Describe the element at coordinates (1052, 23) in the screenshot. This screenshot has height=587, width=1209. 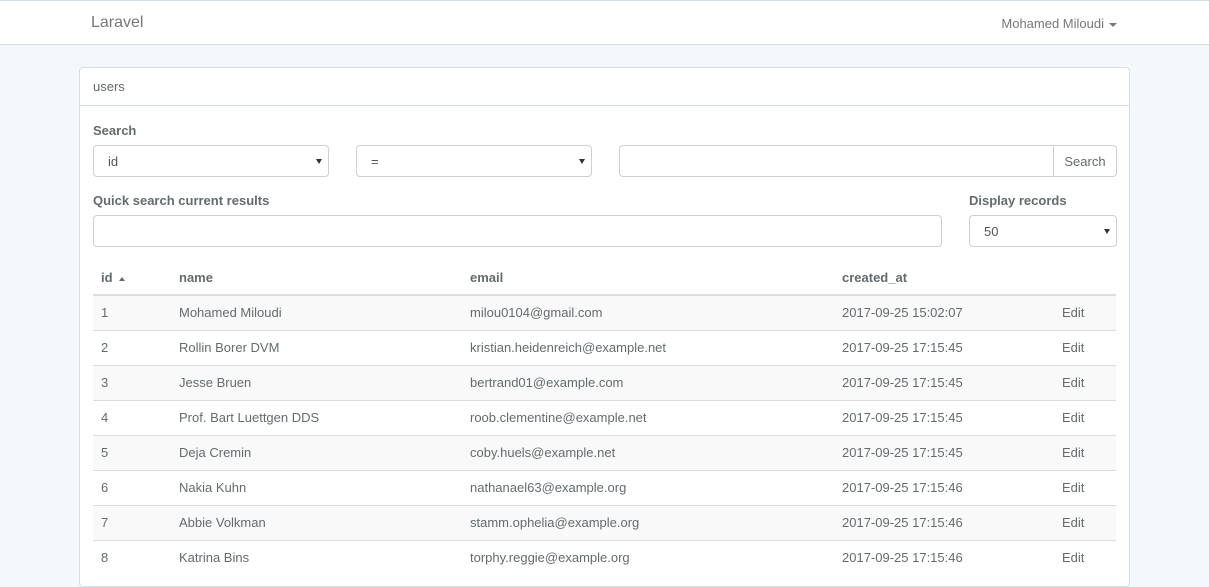
I see `user-name: Mohamed Miloudi` at that location.